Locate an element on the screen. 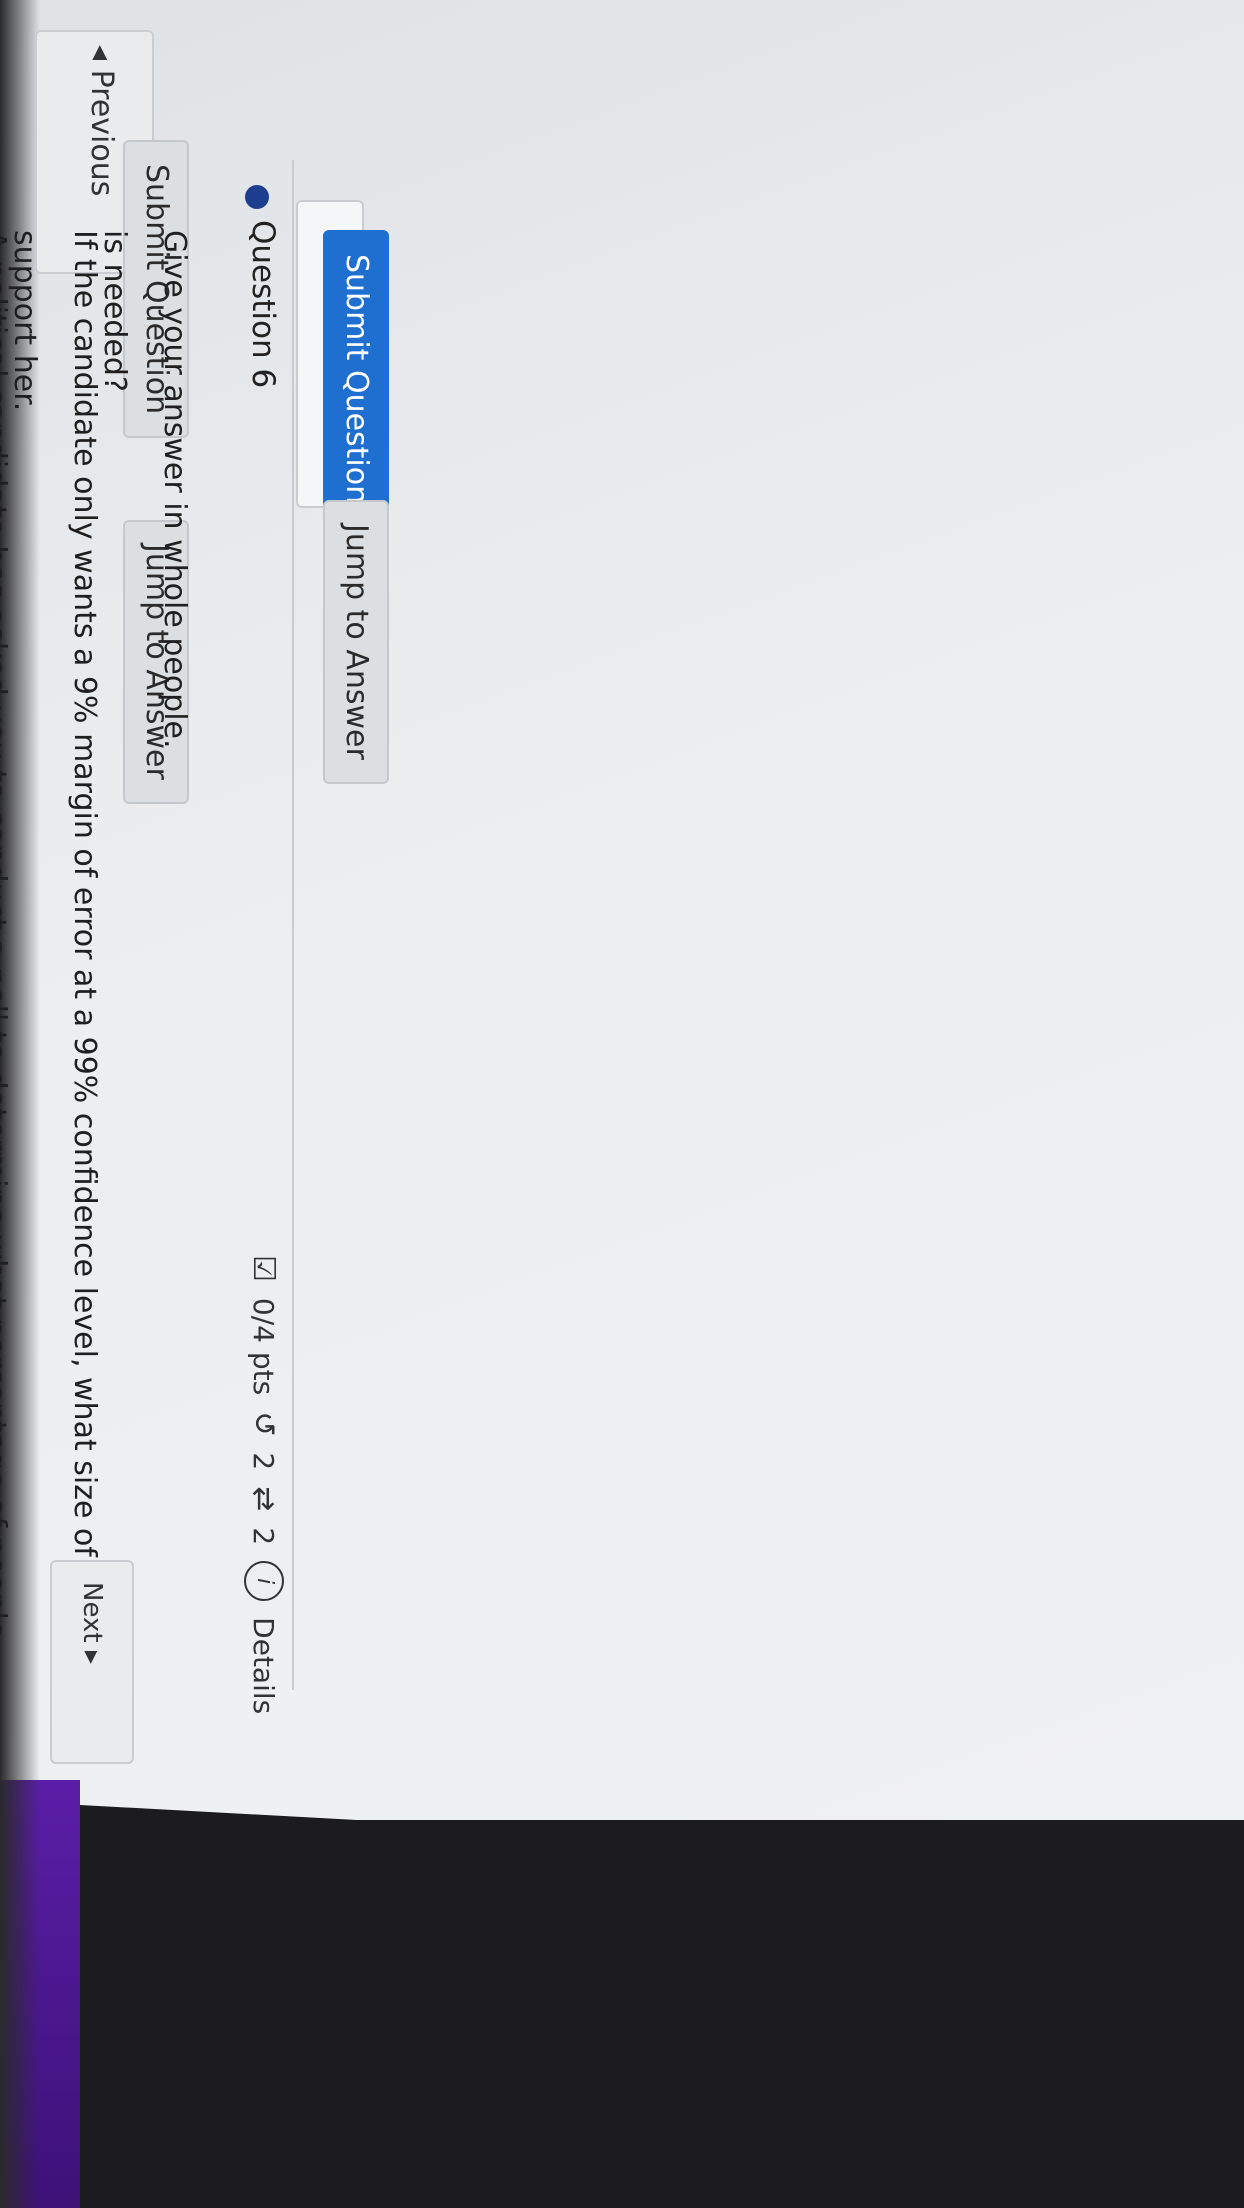 The height and width of the screenshot is (2208, 1244). prompt-line-2: support her. is located at coordinates (24, 321).